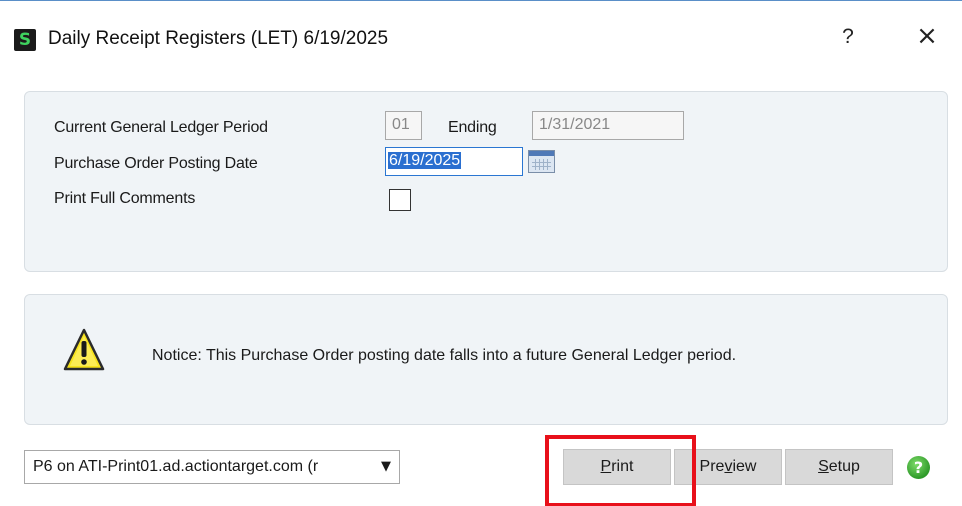 This screenshot has width=962, height=506. Describe the element at coordinates (176, 466) in the screenshot. I see `printer-value: P6 on ATI-Print01.ad.actiontarget.com (r` at that location.